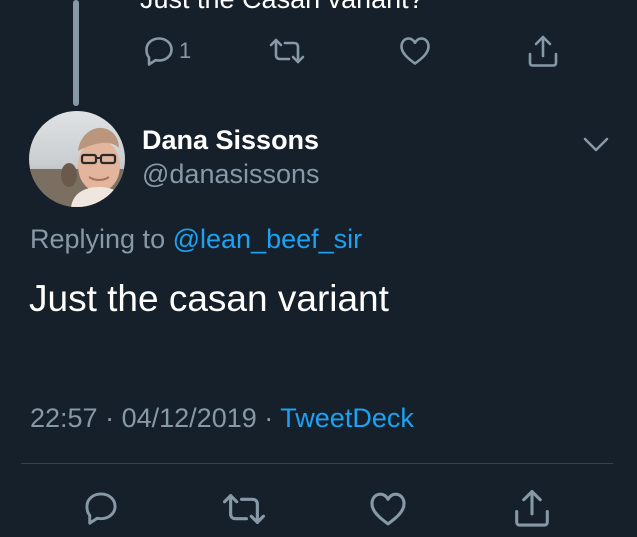  I want to click on chevron-down-icon, so click(596, 147).